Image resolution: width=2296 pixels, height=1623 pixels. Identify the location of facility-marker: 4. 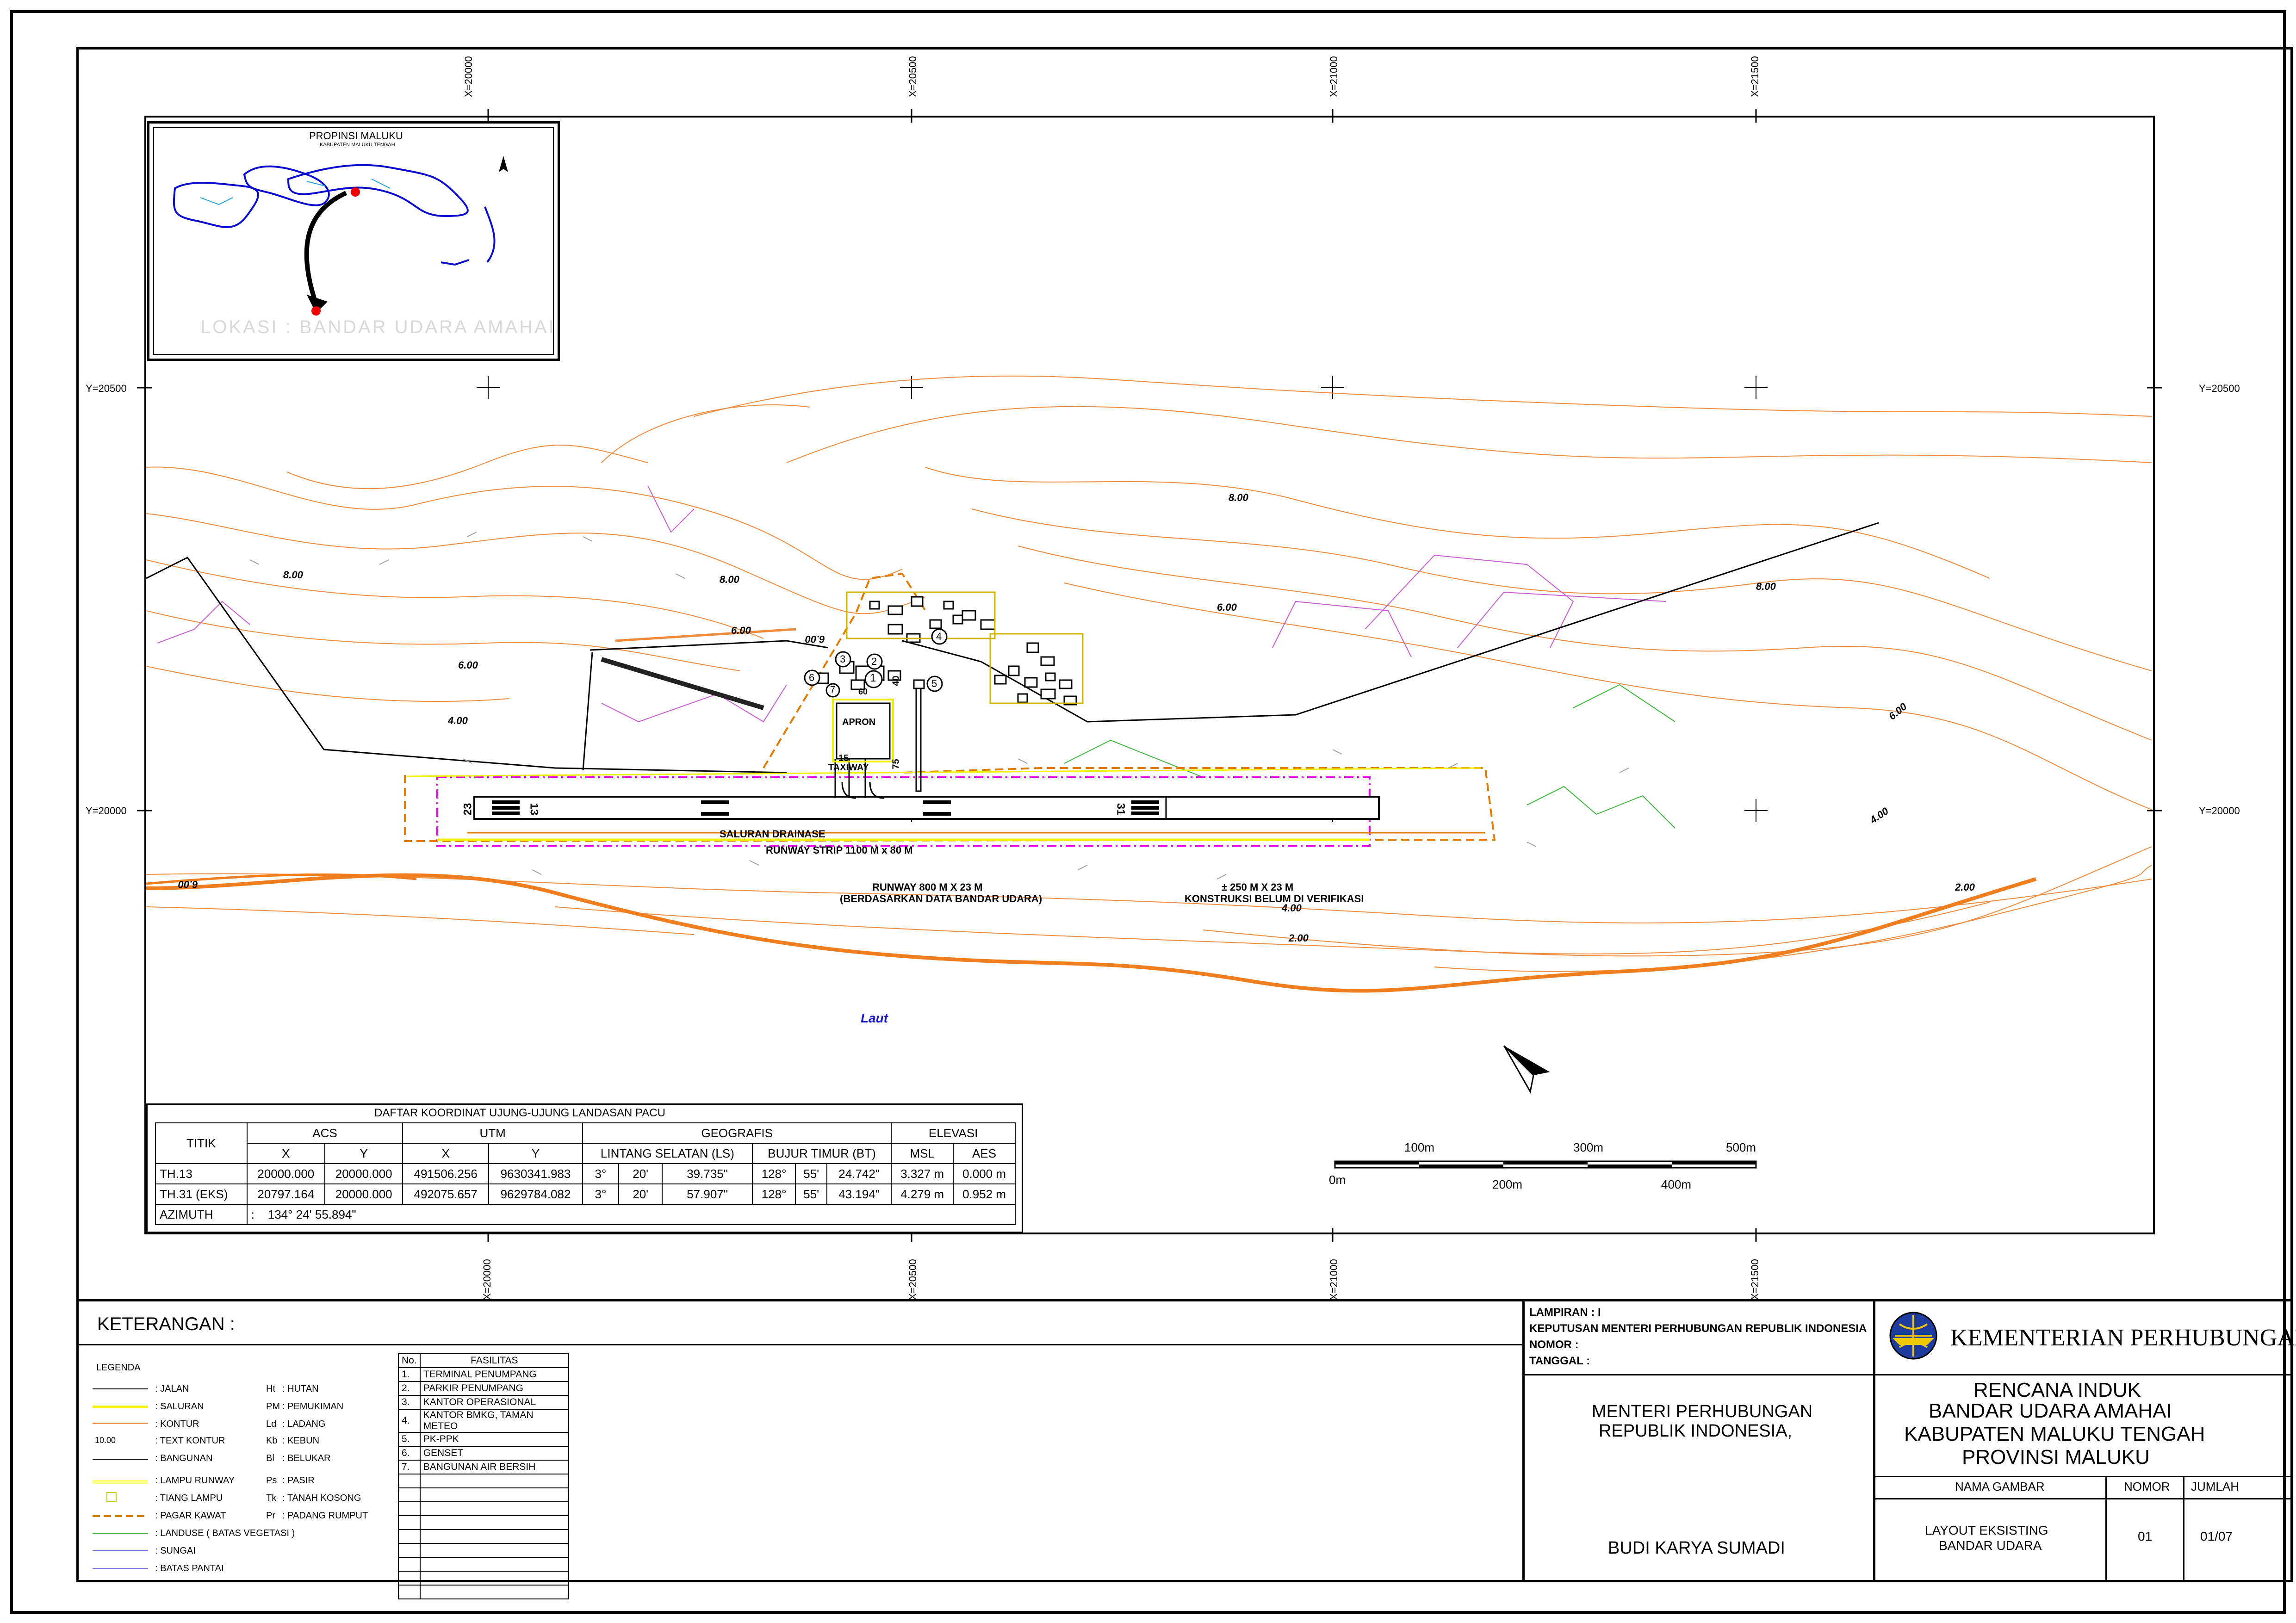
(939, 636).